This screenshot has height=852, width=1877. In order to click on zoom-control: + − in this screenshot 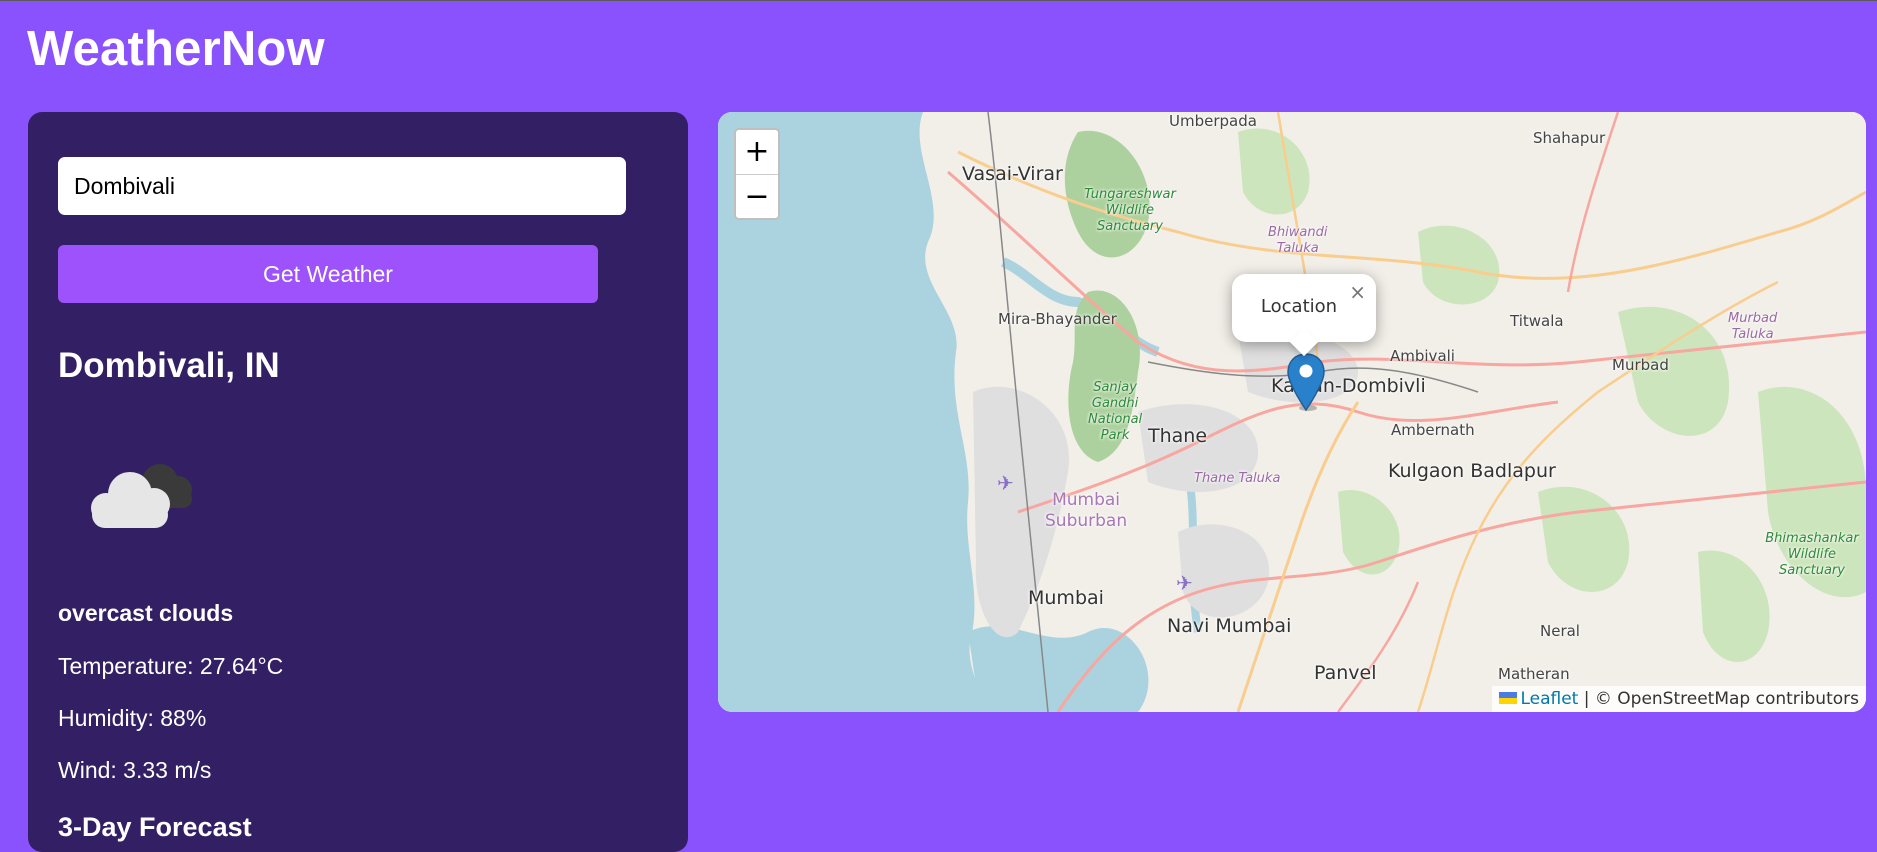, I will do `click(757, 174)`.